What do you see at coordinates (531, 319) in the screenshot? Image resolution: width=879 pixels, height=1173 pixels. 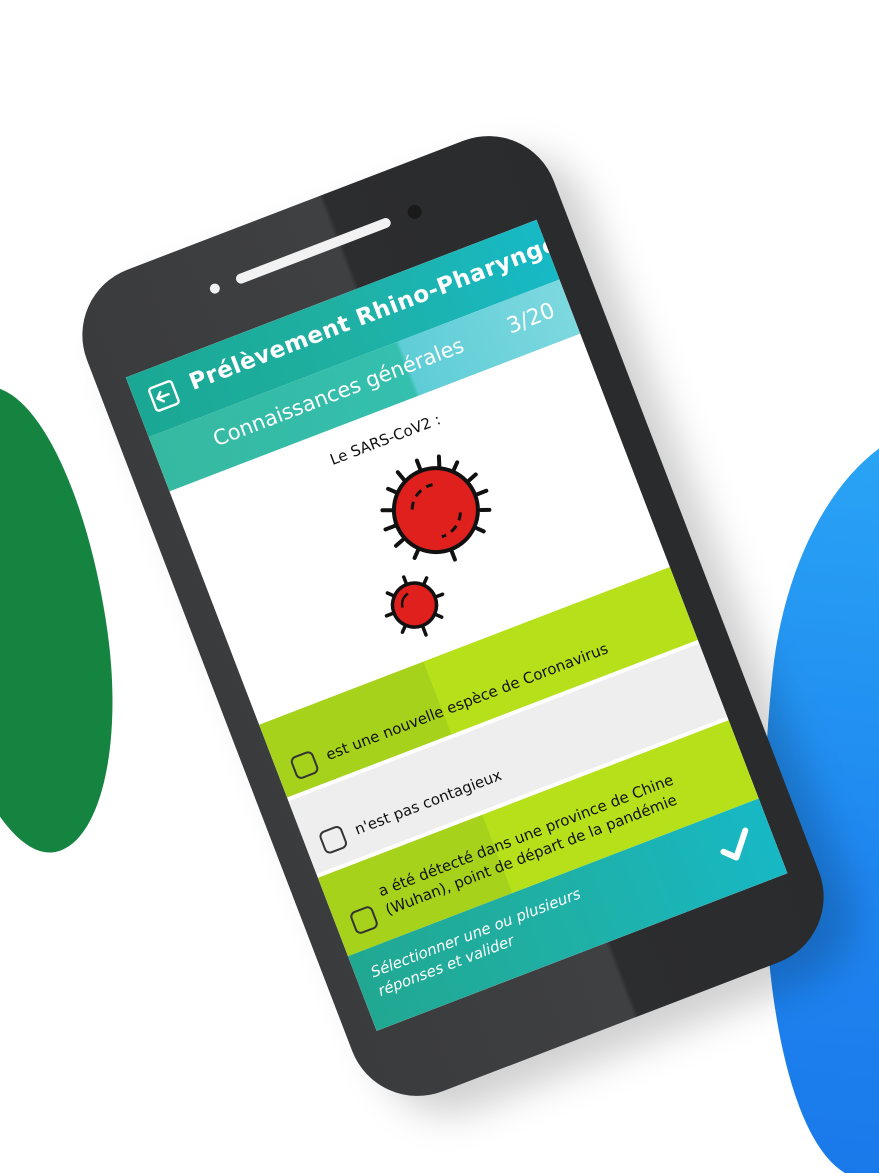 I see `question-progress: 3/20` at bounding box center [531, 319].